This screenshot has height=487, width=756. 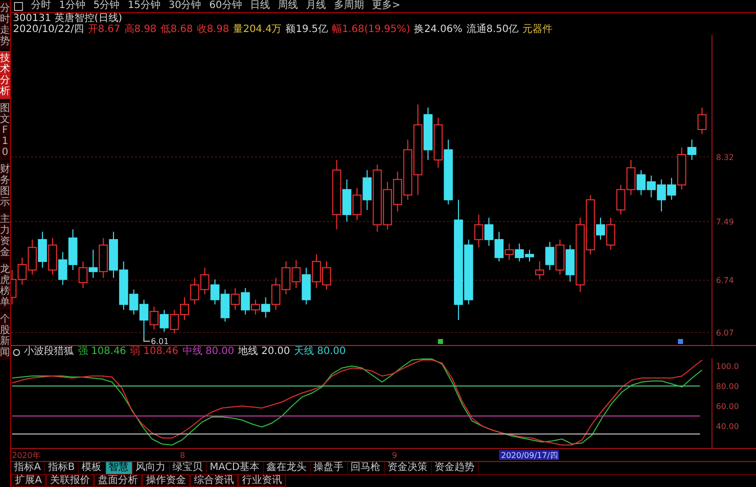 I want to click on period-tab: 15分钟, so click(x=144, y=6).